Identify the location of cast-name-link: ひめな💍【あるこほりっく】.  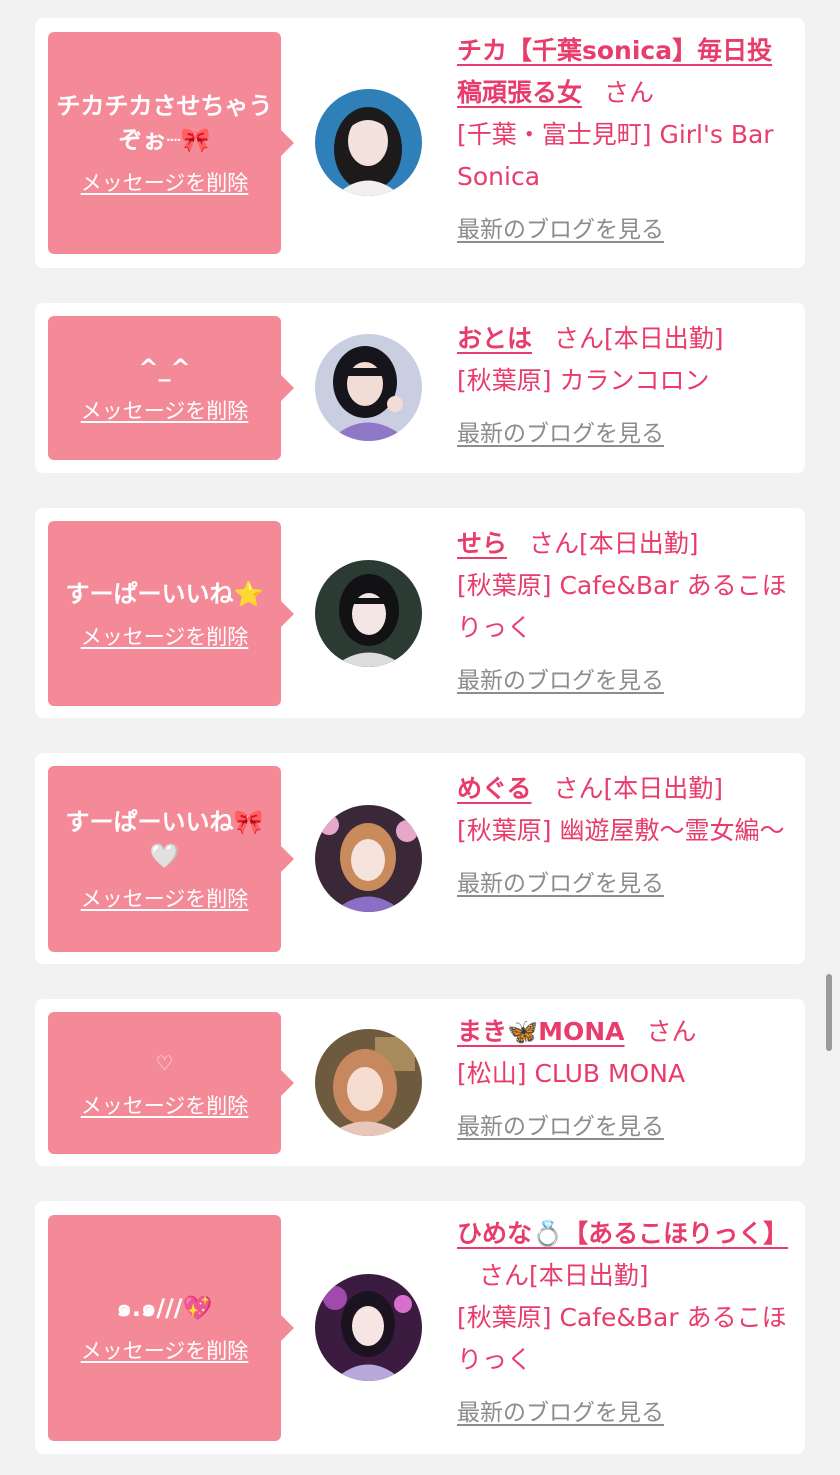
(622, 1233).